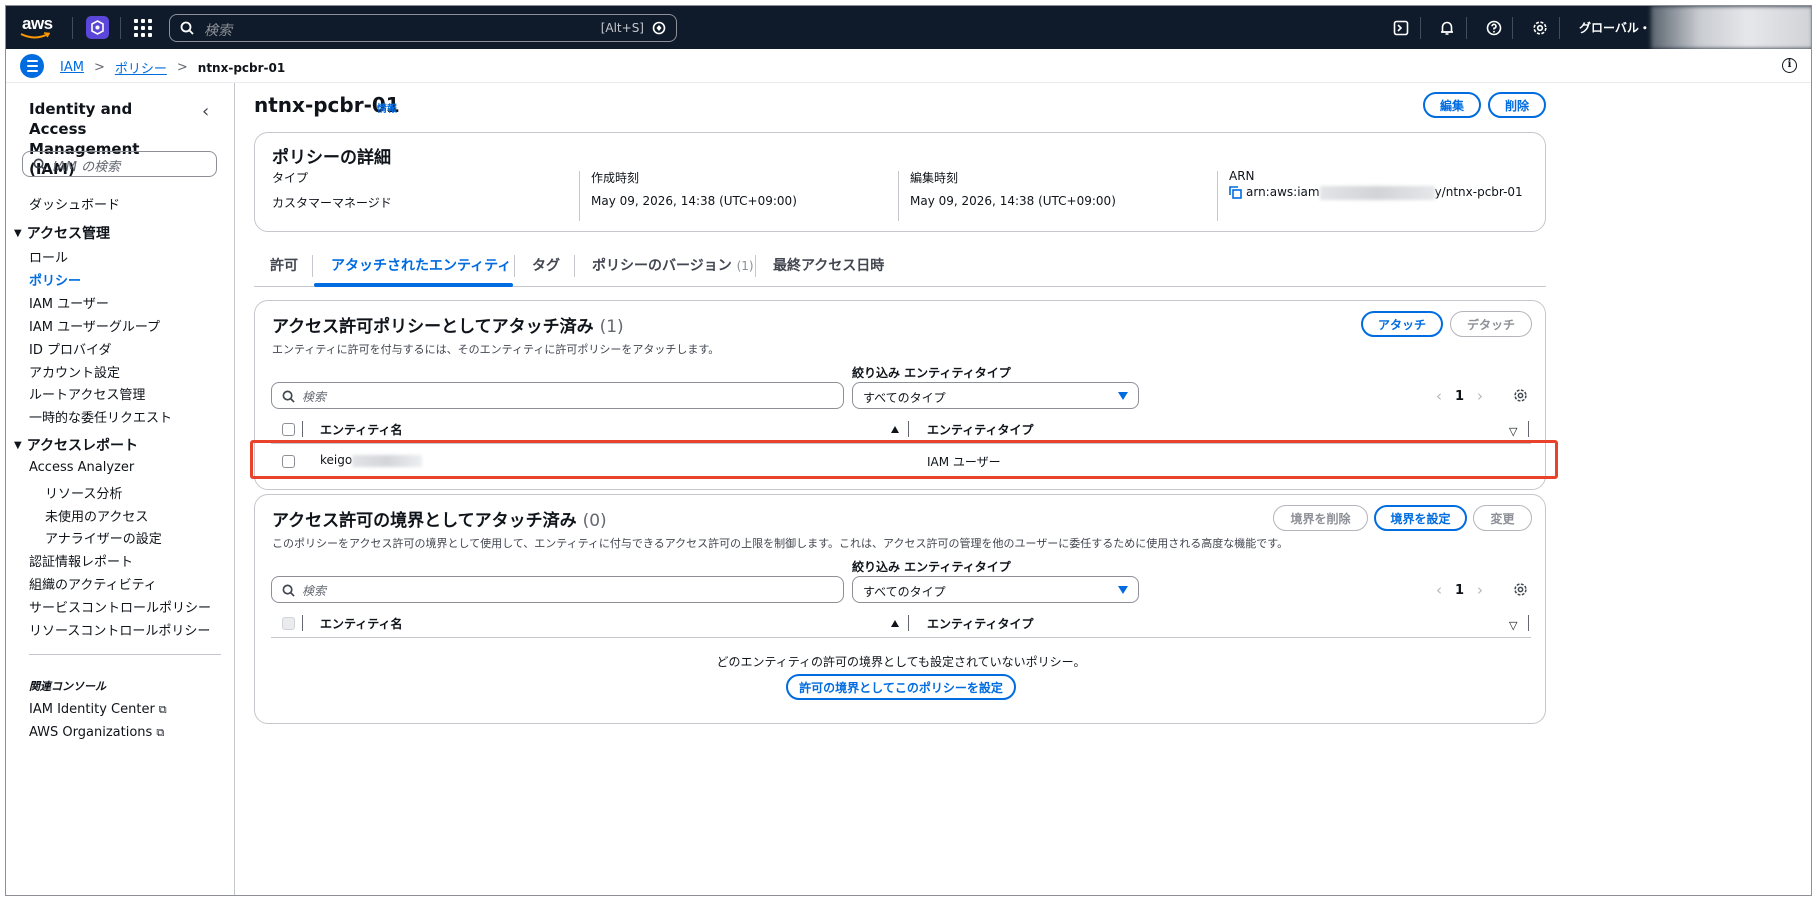  I want to click on global-search-input: 検索 [Alt+S], so click(423, 28).